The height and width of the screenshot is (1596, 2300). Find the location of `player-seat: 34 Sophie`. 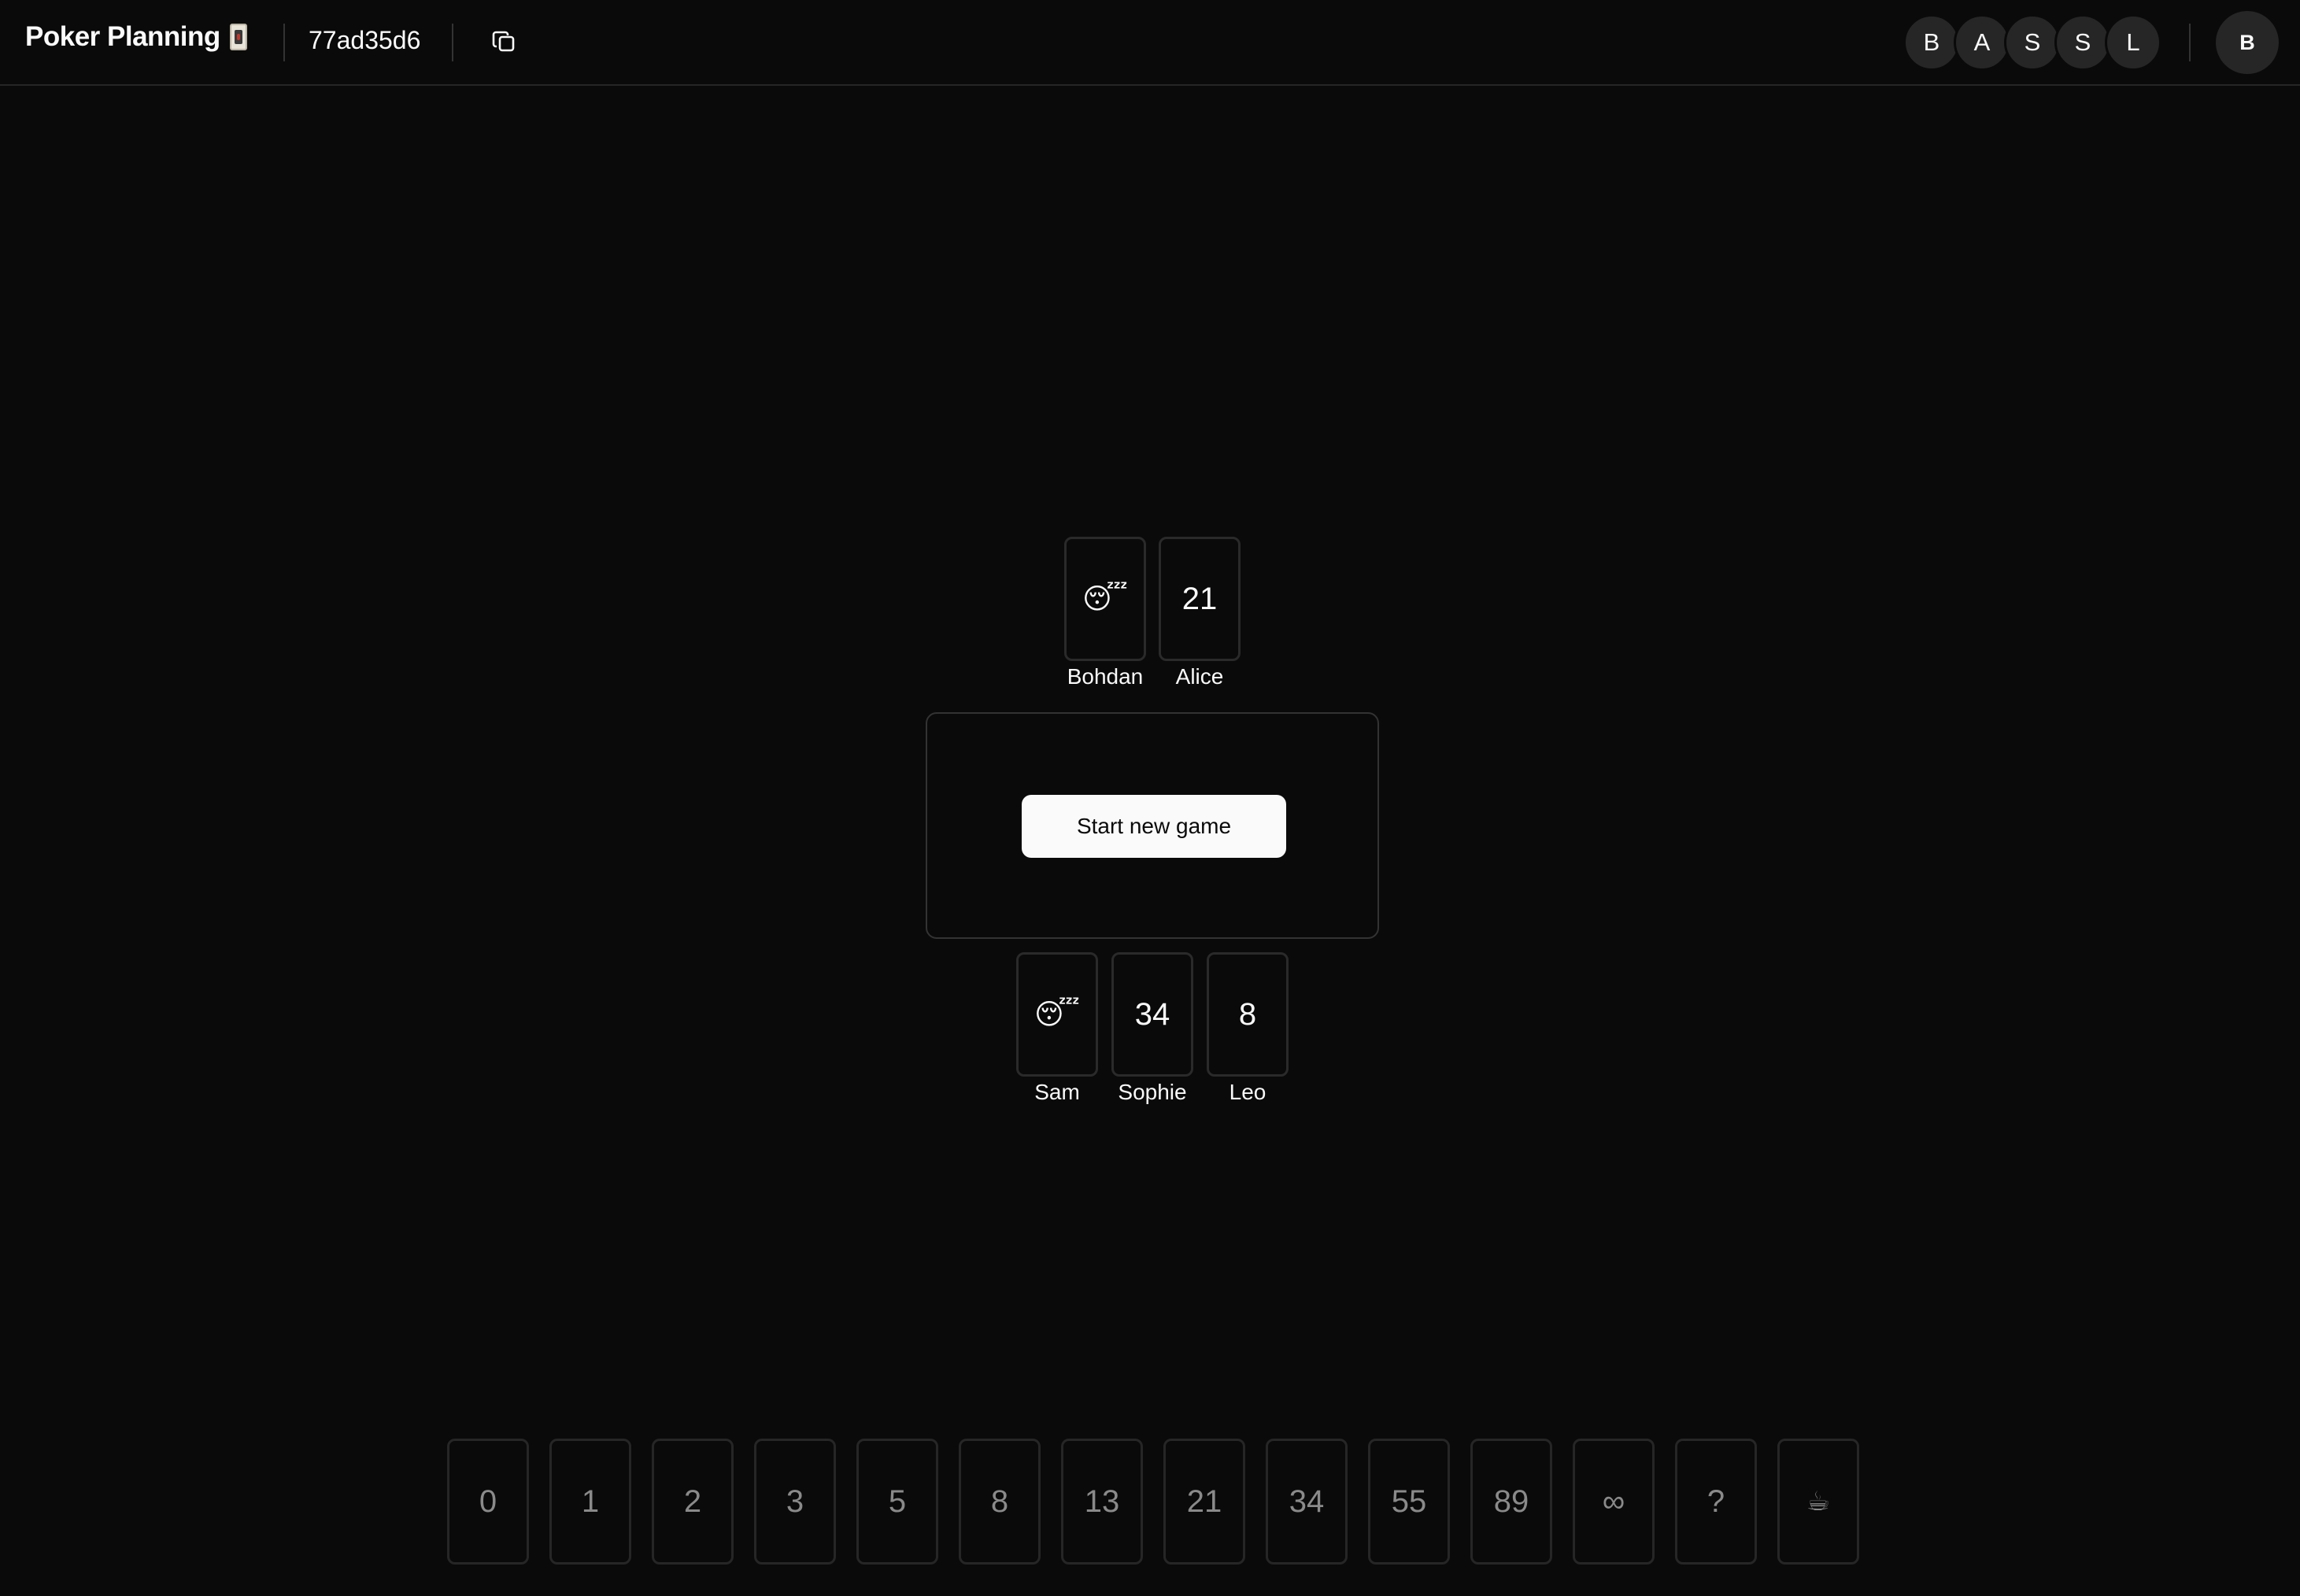

player-seat: 34 Sophie is located at coordinates (1152, 1028).